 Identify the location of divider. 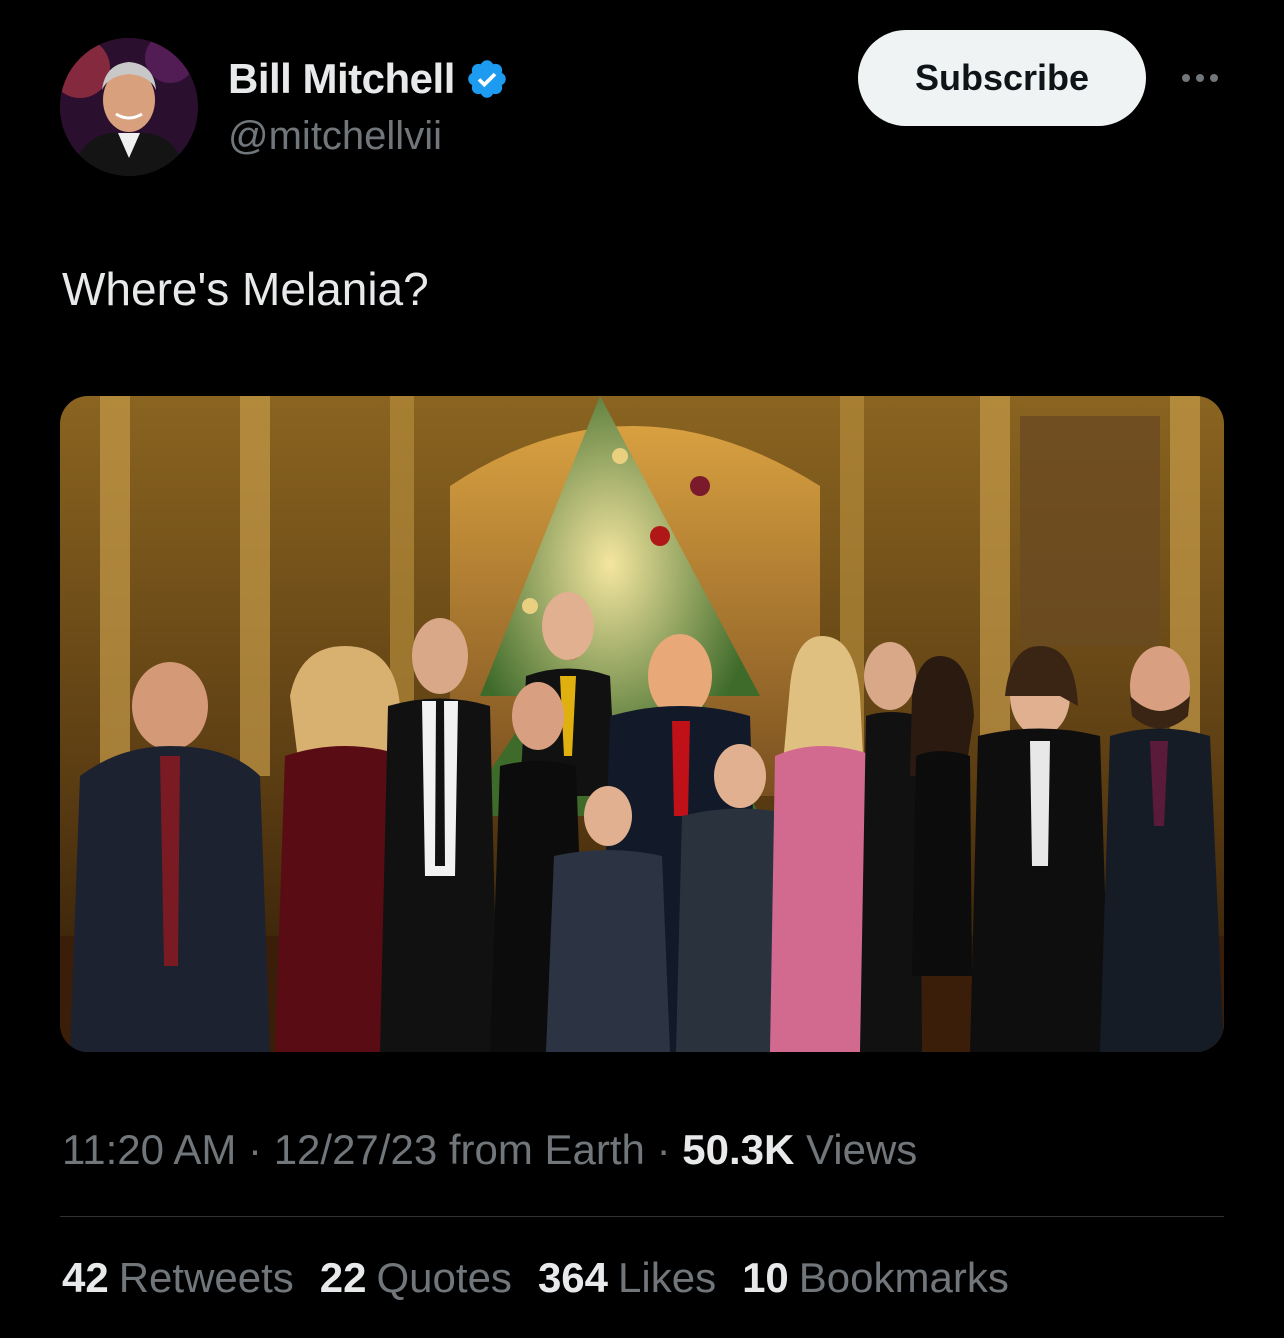
(642, 1216).